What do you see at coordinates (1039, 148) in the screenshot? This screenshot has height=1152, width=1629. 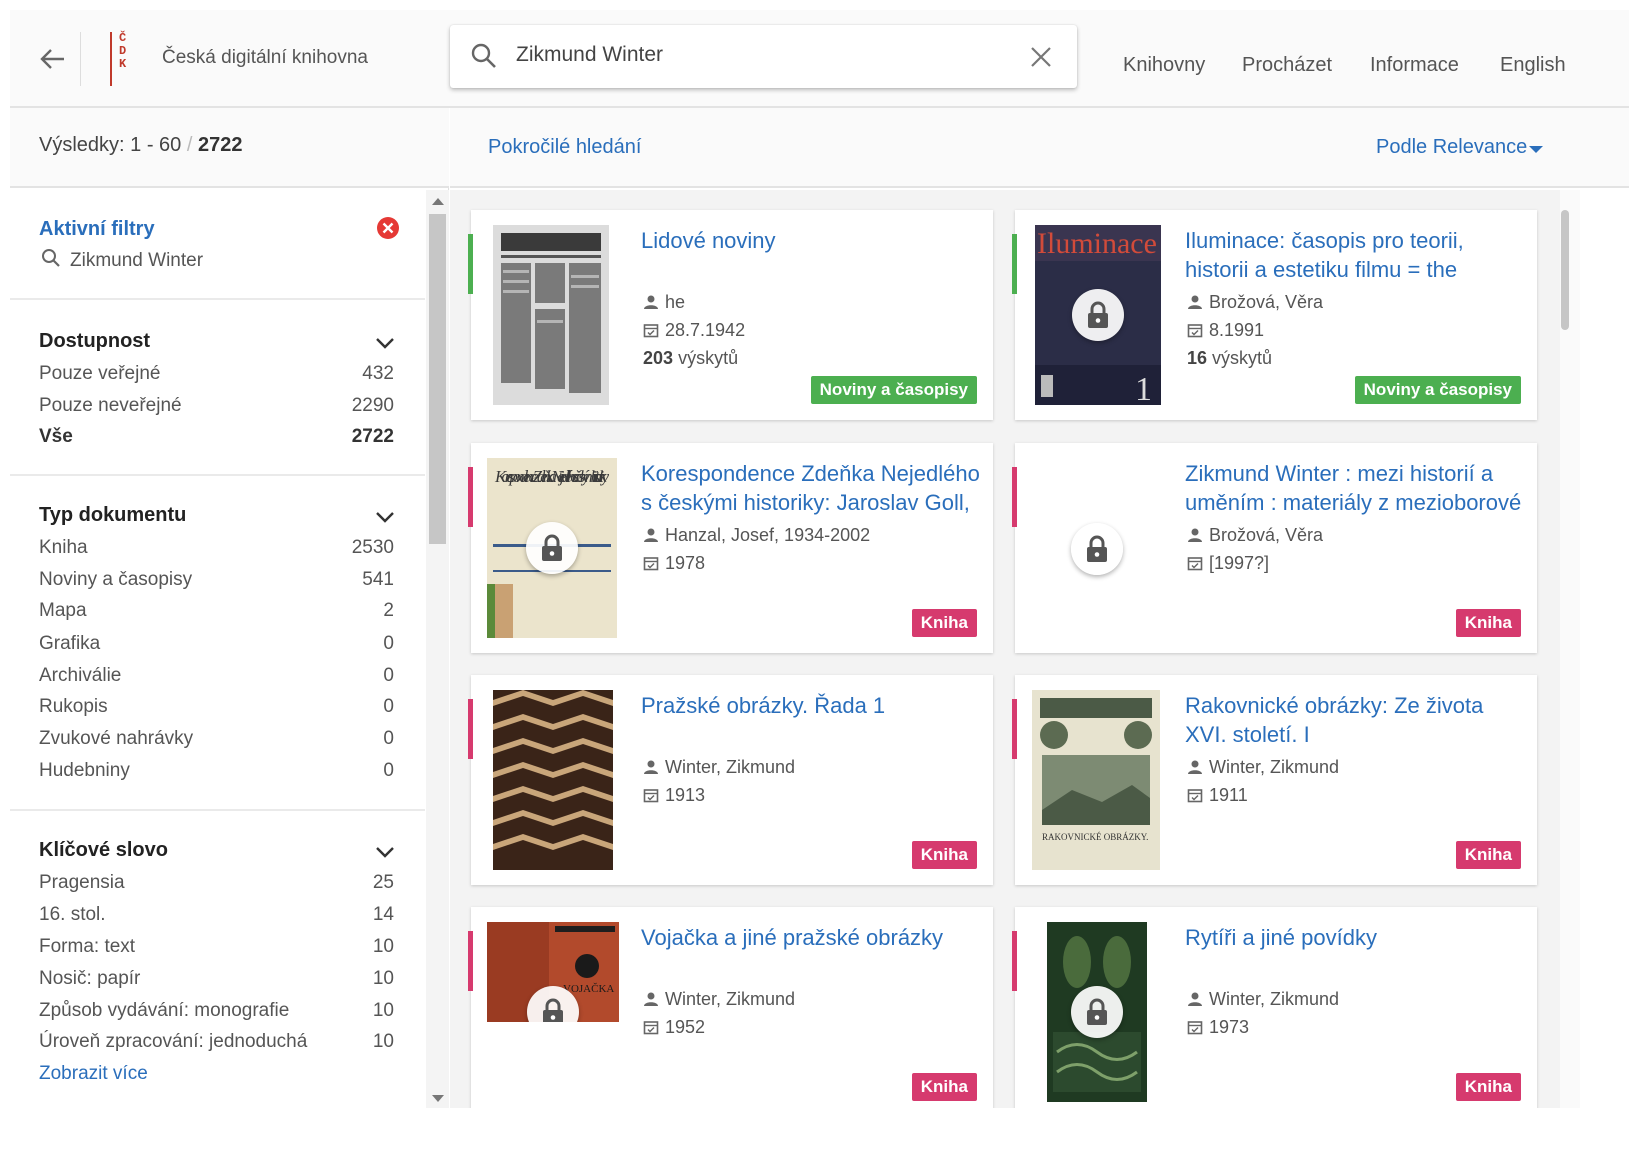 I see `results-toolbar: Pokročilé hledání Podle Relevance` at bounding box center [1039, 148].